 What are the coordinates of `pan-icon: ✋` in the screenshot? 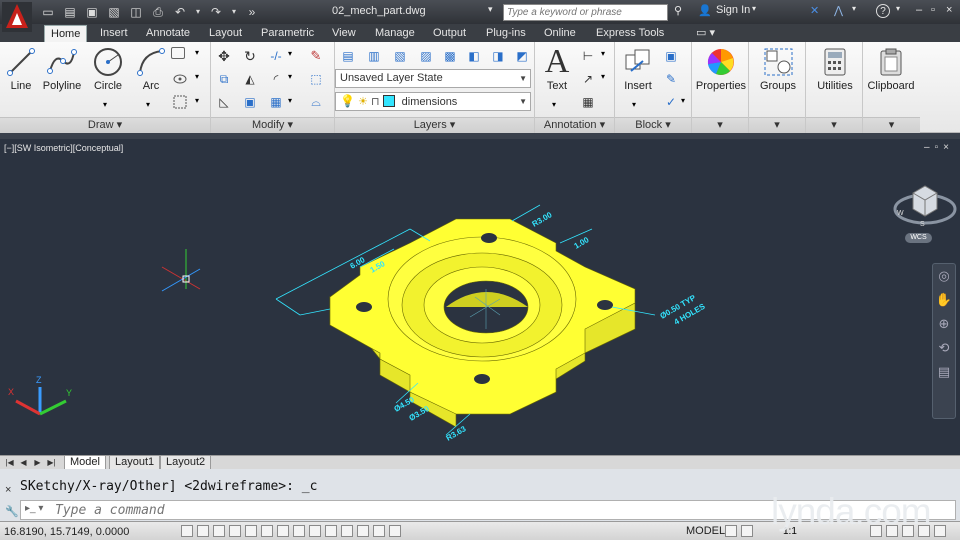 It's located at (944, 300).